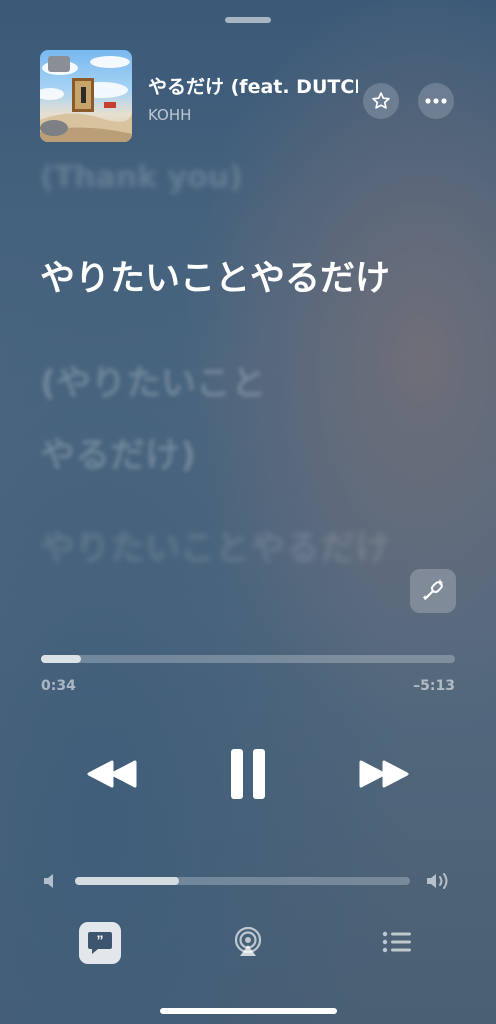  What do you see at coordinates (434, 686) in the screenshot?
I see `remaining-time: –5:13` at bounding box center [434, 686].